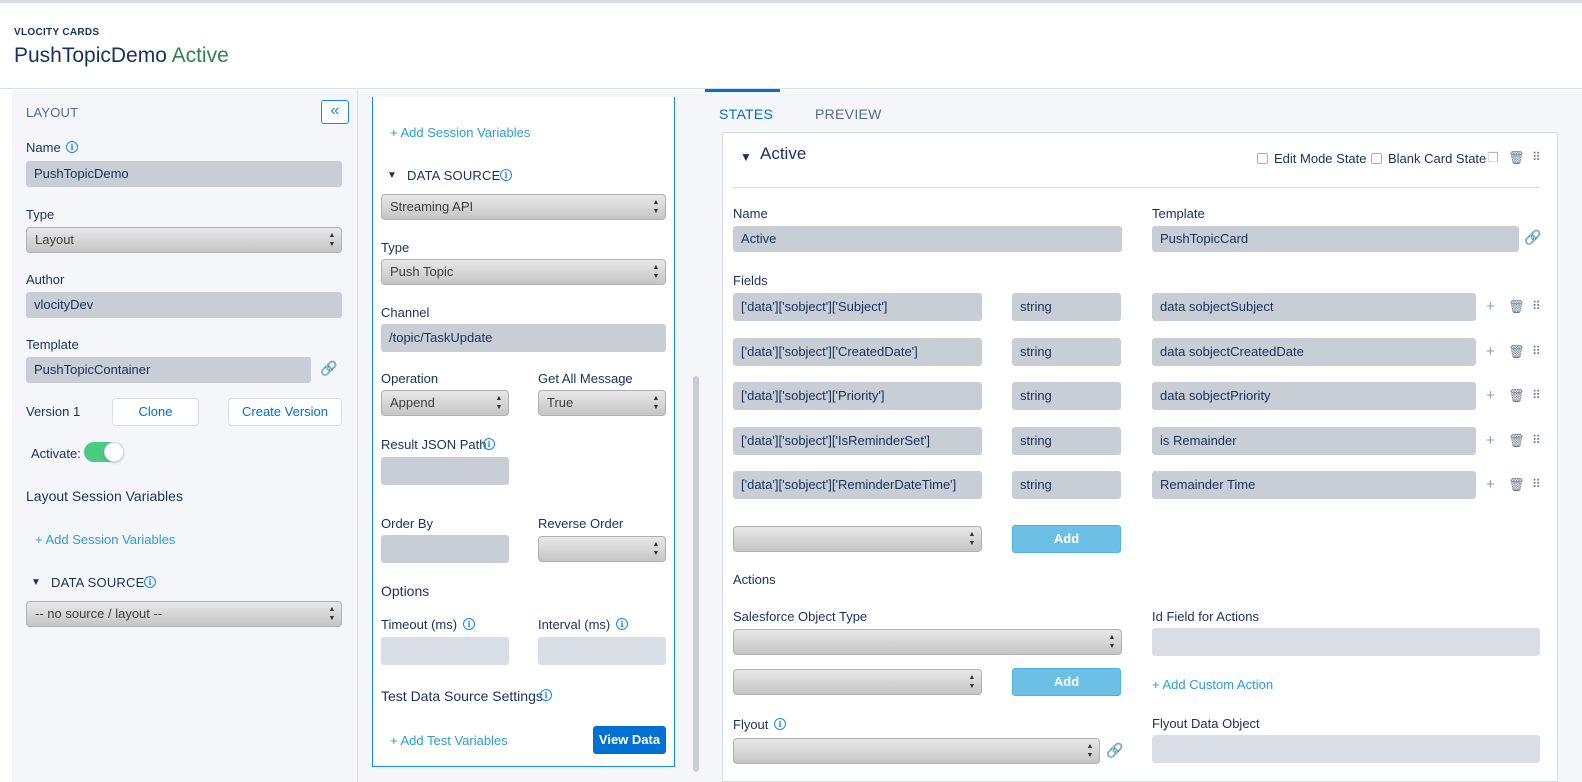 The width and height of the screenshot is (1582, 782). Describe the element at coordinates (1262, 158) in the screenshot. I see `edit-mode-state-checkbox` at that location.